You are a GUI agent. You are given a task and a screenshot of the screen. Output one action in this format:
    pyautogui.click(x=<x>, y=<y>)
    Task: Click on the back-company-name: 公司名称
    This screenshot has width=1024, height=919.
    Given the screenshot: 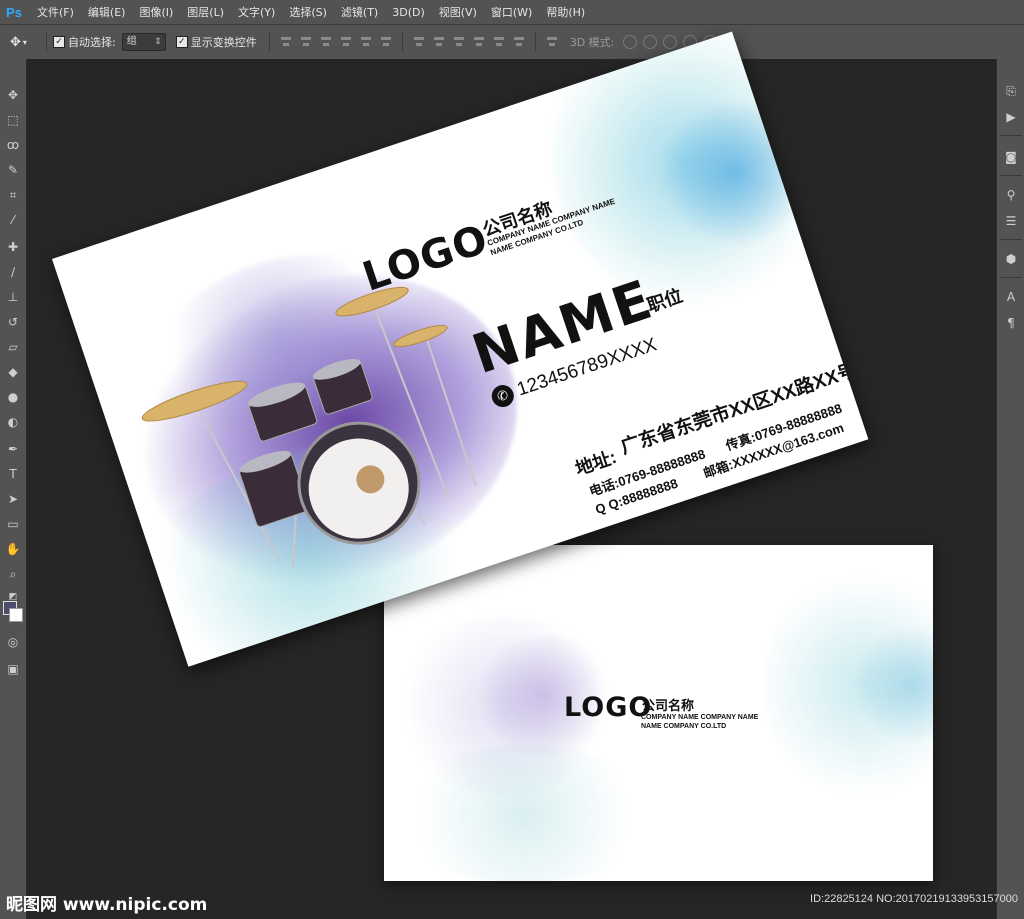 What is the action you would take?
    pyautogui.click(x=668, y=705)
    